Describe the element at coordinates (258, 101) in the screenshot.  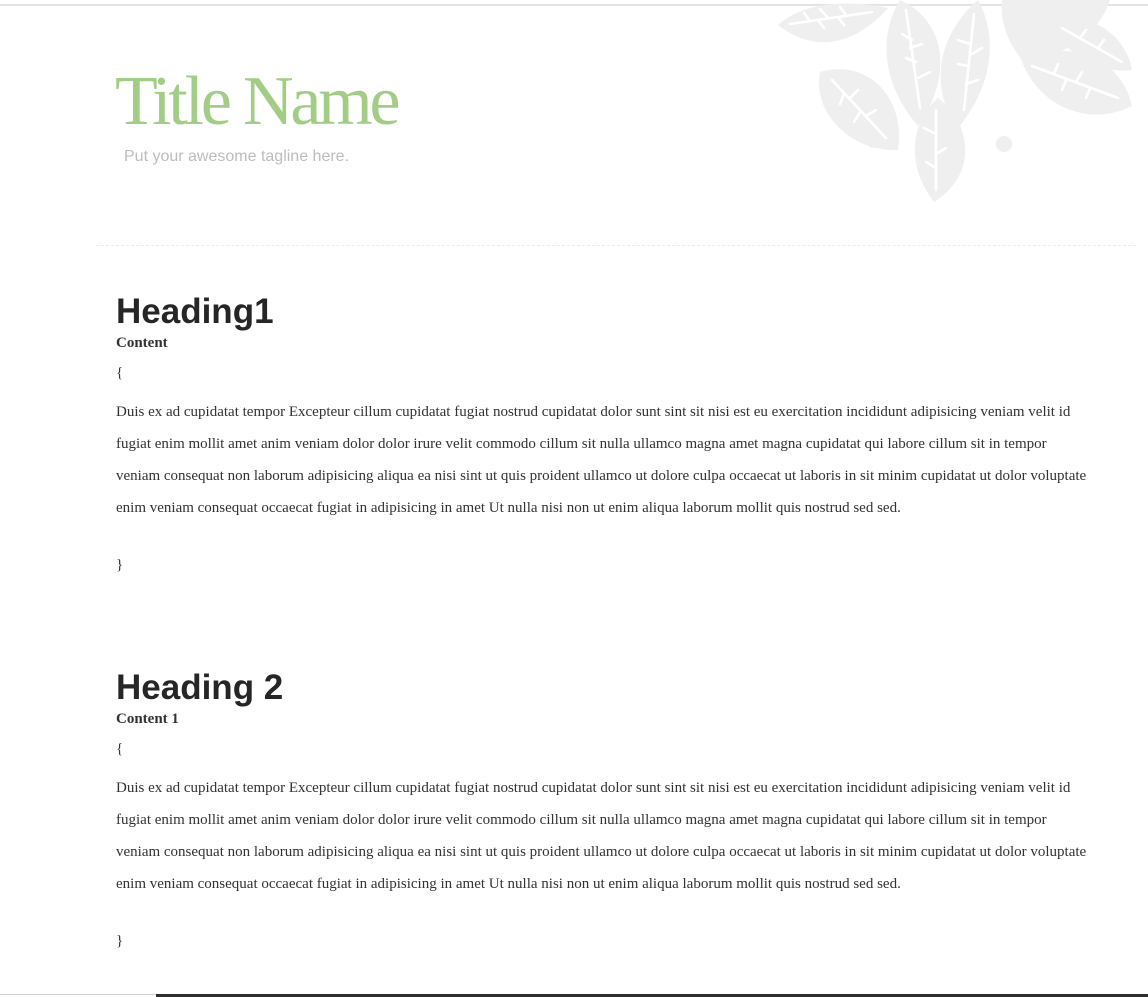
I see `site-title: Title Name` at that location.